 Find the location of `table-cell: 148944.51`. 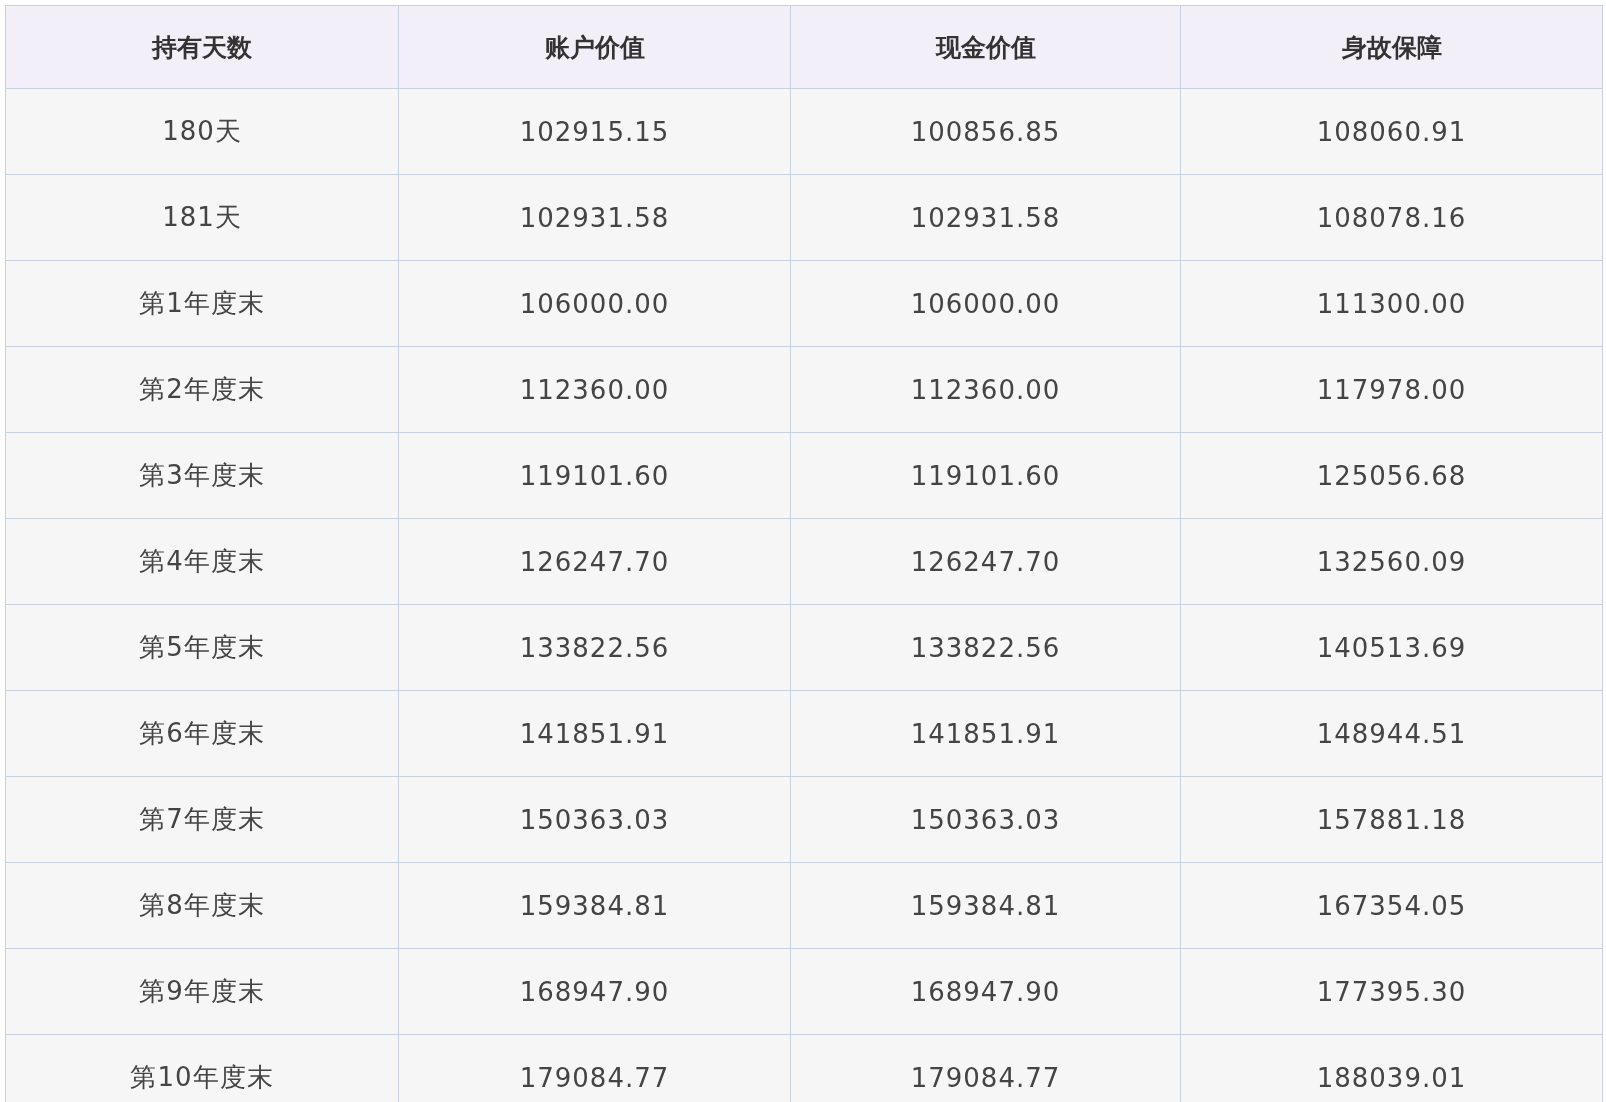

table-cell: 148944.51 is located at coordinates (1391, 733).